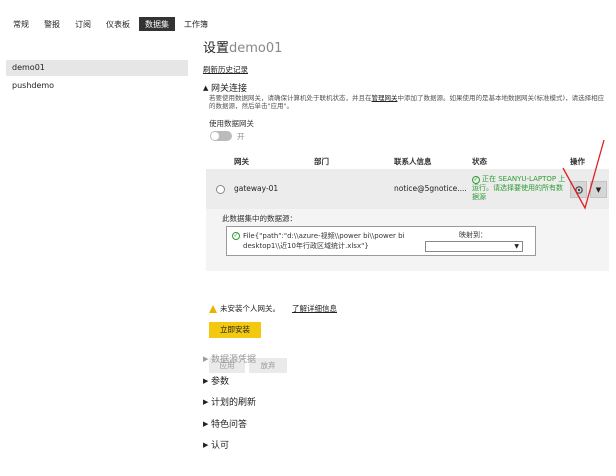 This screenshot has height=476, width=616. Describe the element at coordinates (577, 161) in the screenshot. I see `column-header-actions: 操作` at that location.